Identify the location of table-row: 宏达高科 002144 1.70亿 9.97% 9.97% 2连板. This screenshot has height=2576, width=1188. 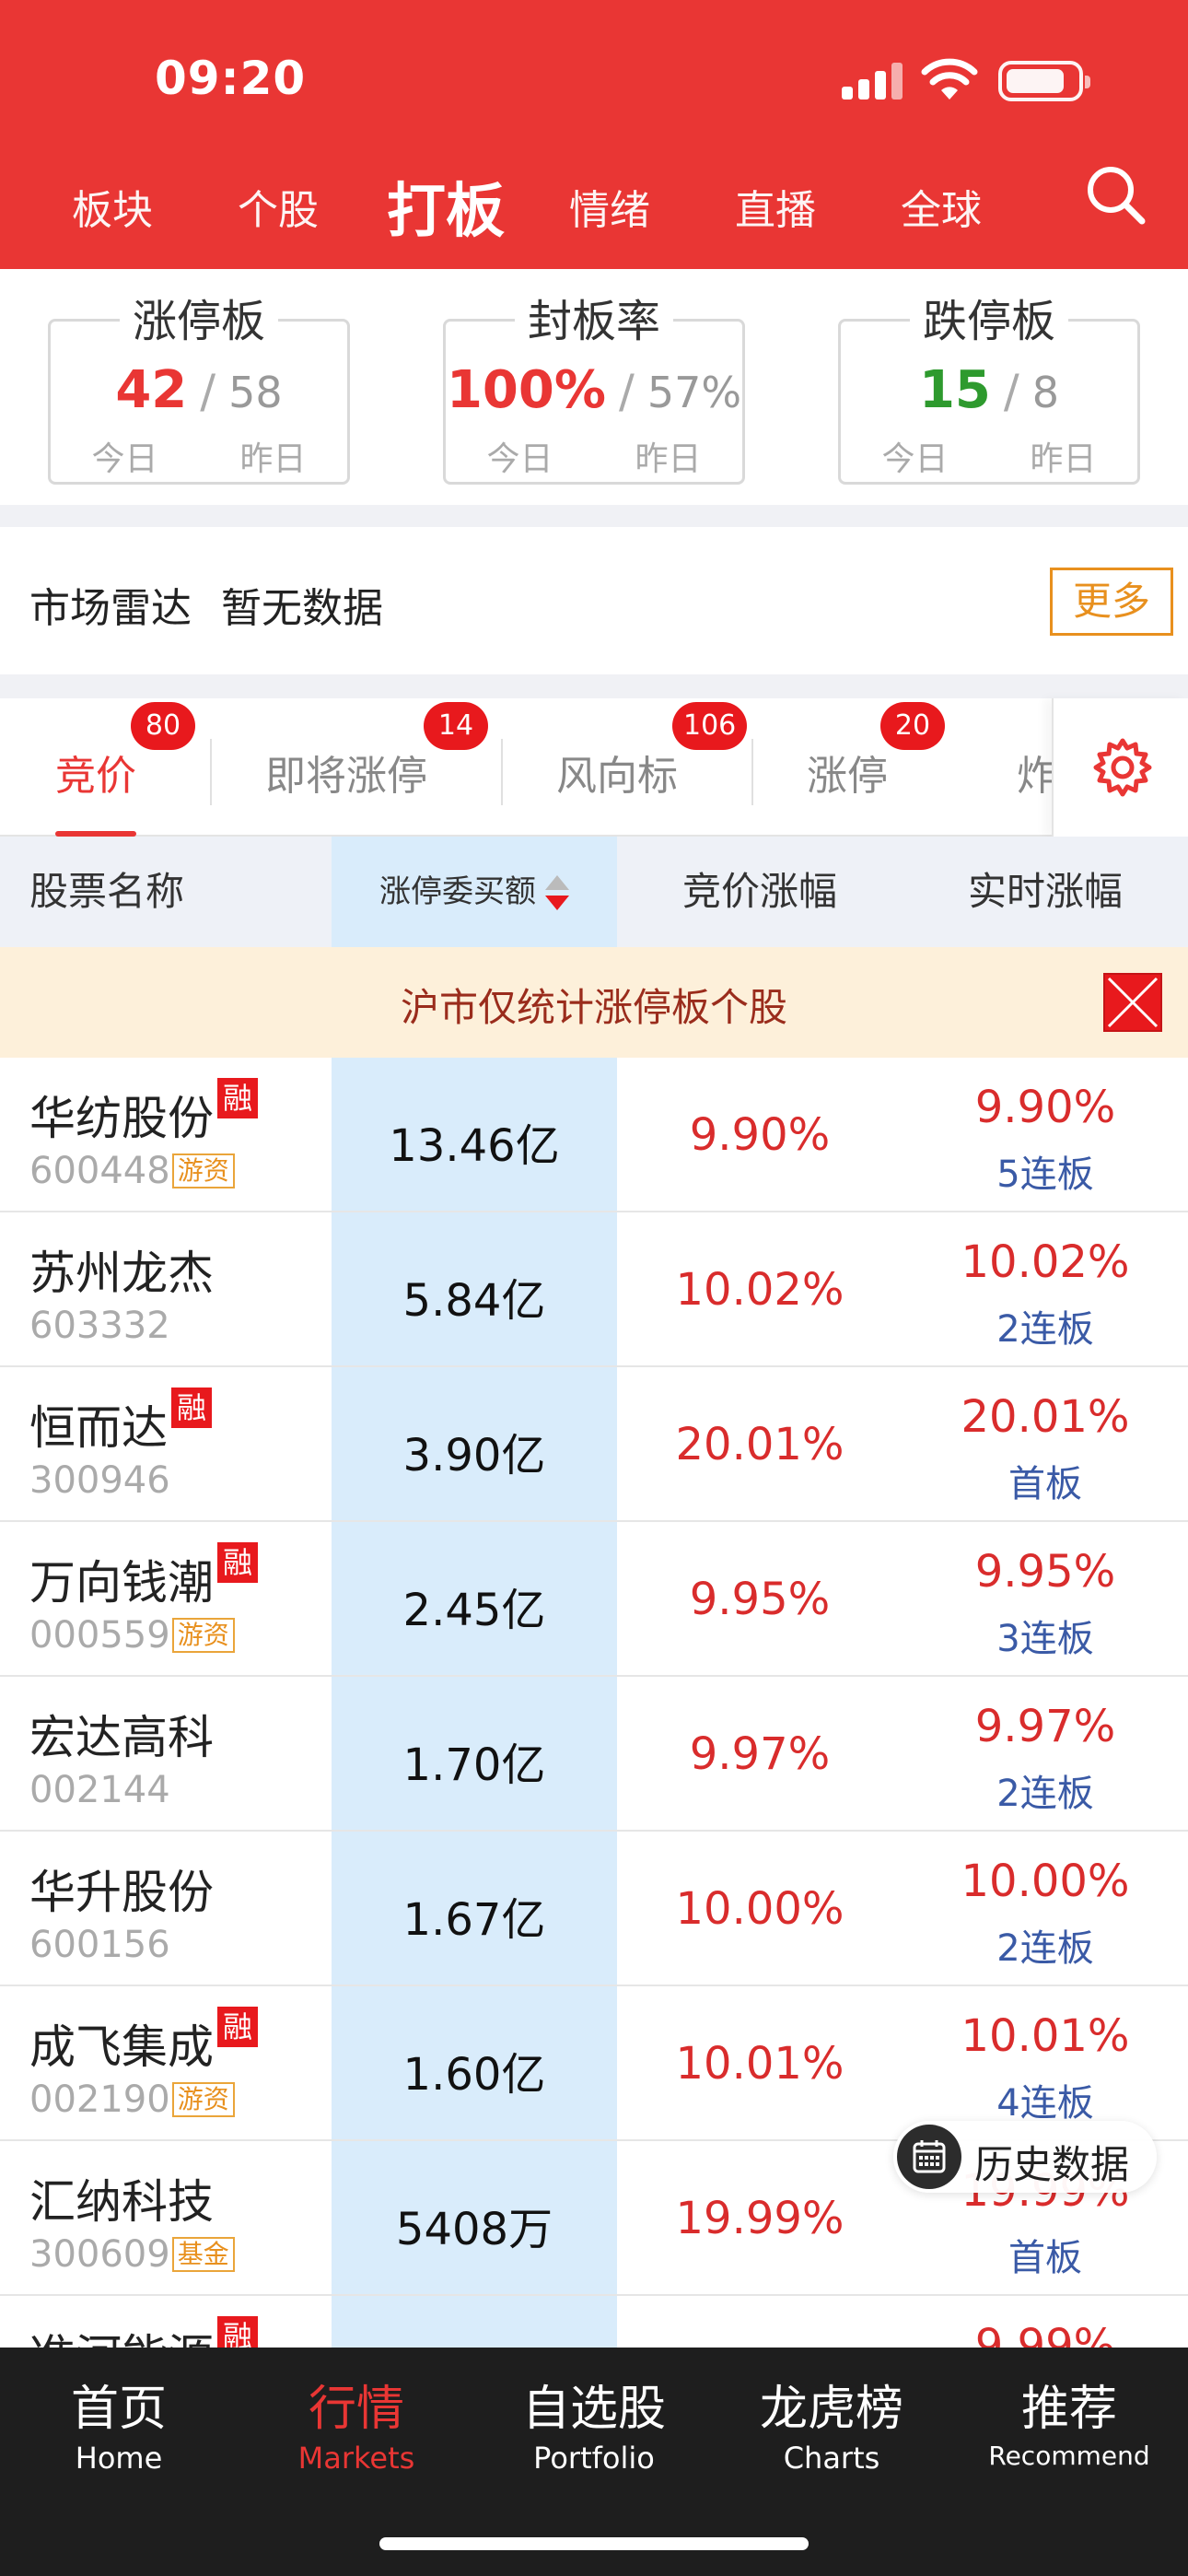
(594, 1754).